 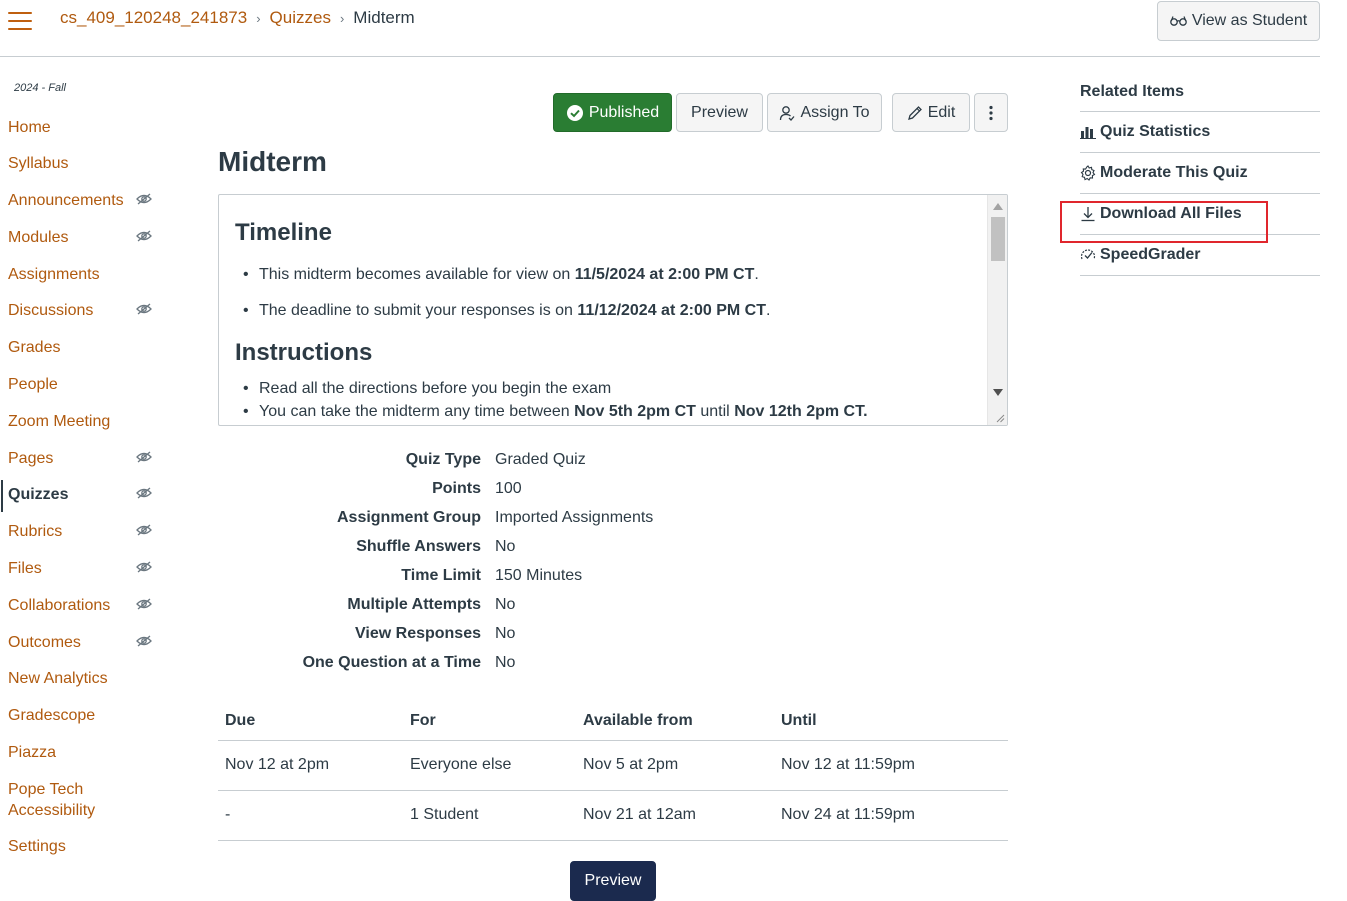 I want to click on preview-quiz-button: Preview, so click(x=613, y=881).